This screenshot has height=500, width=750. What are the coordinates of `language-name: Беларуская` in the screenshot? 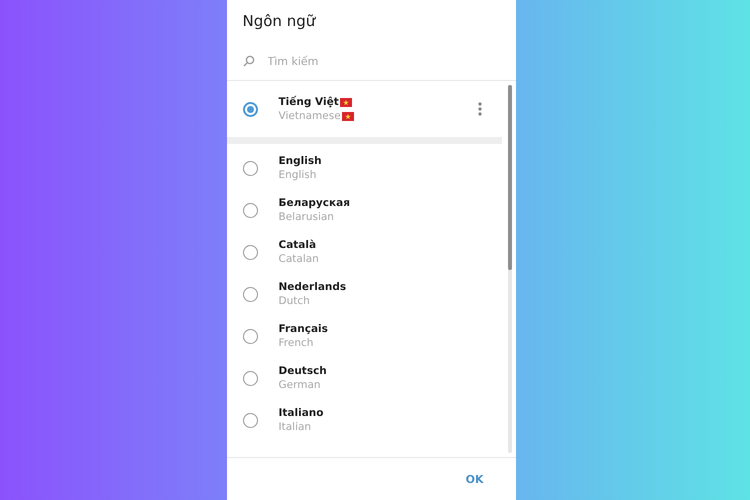 It's located at (314, 203).